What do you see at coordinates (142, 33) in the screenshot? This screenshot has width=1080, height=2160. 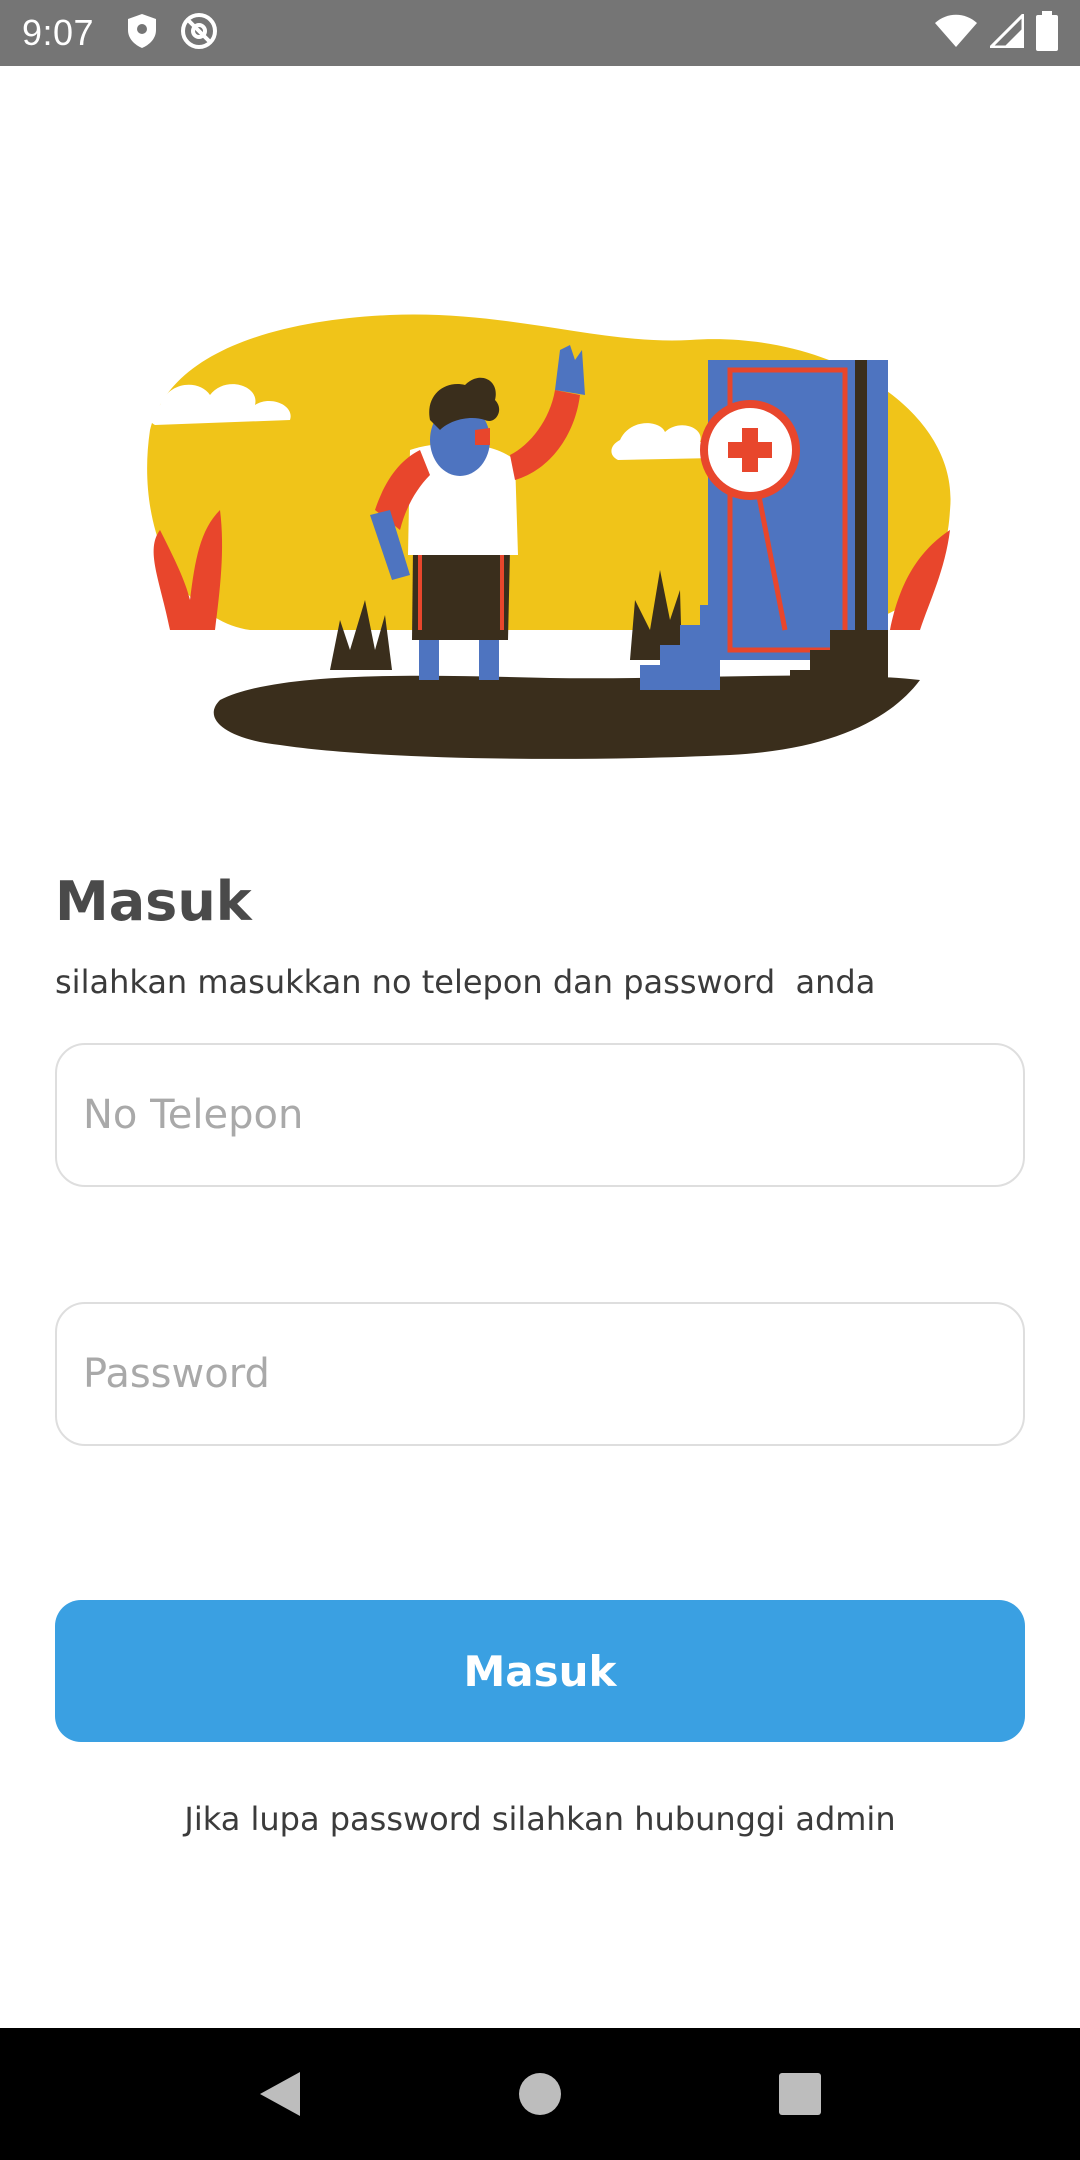 I see `shield-icon` at bounding box center [142, 33].